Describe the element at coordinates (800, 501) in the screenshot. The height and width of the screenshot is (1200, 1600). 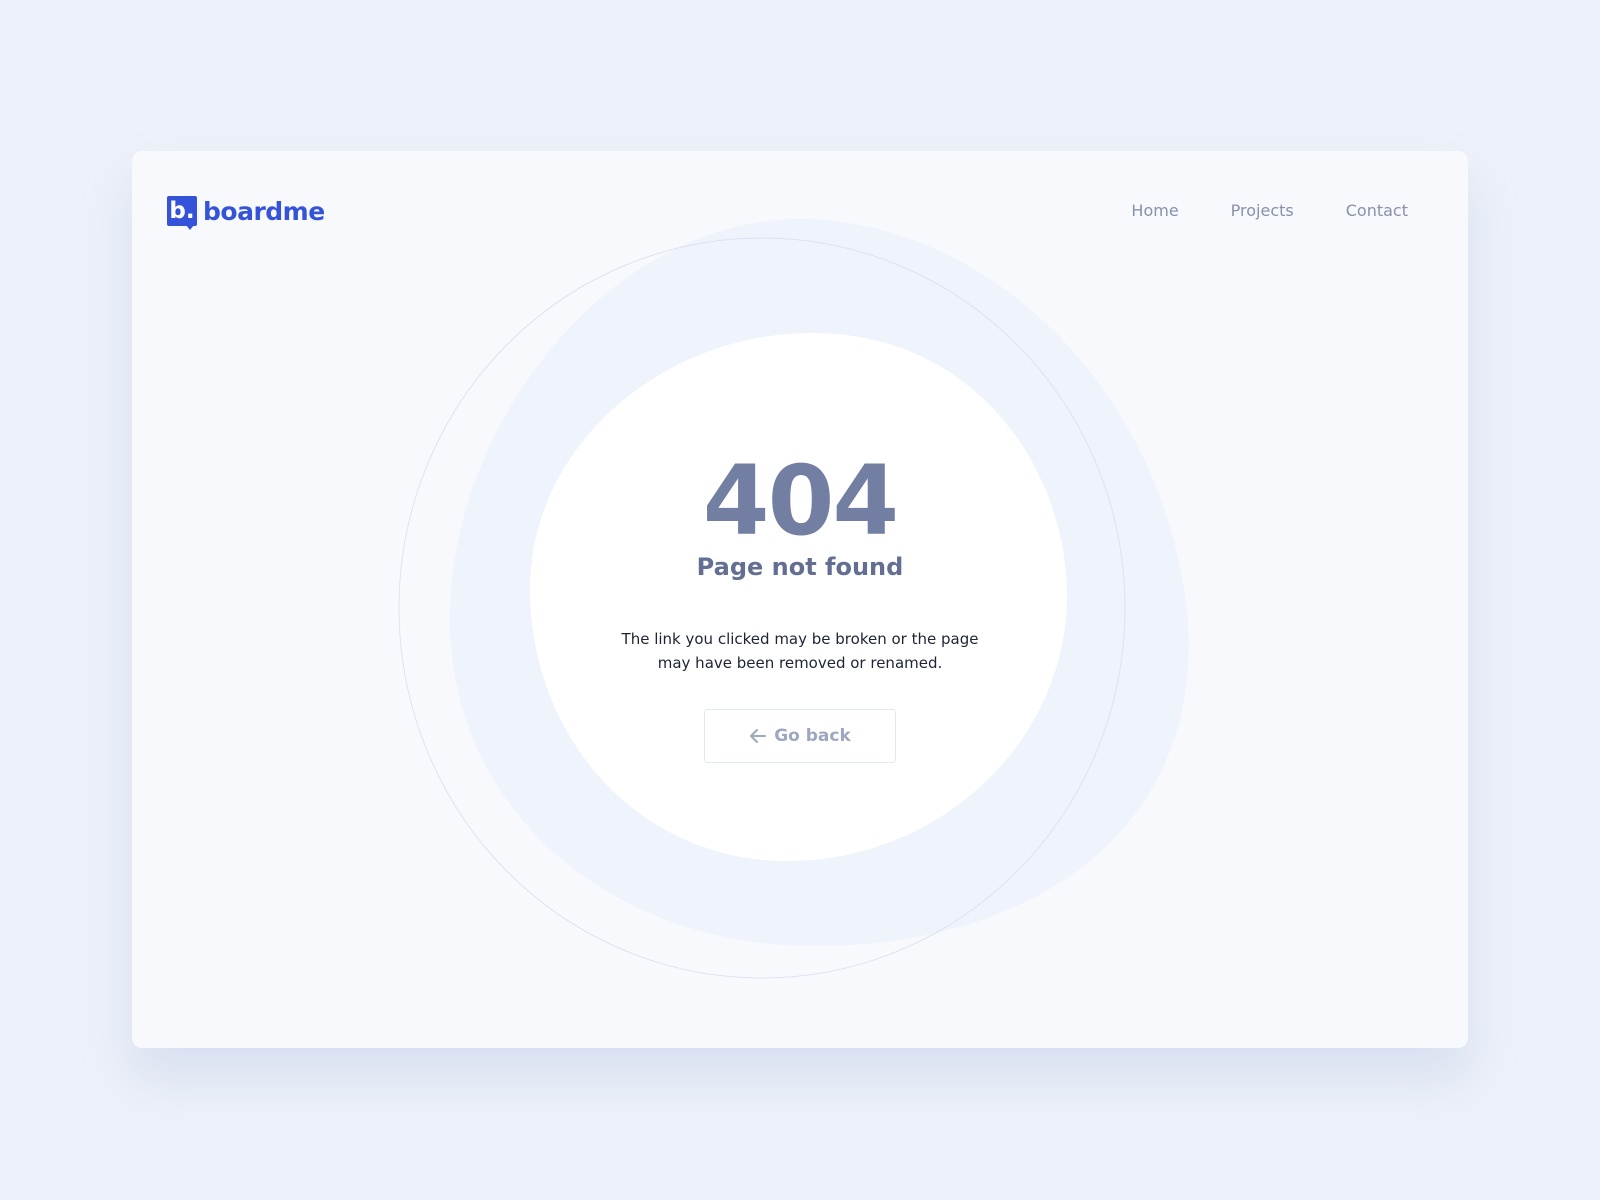
I see `error-code: 404` at that location.